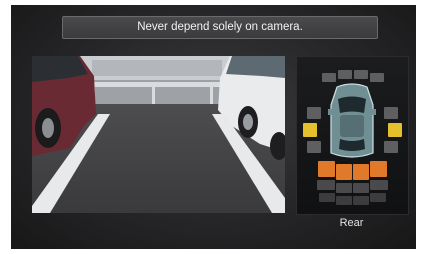  What do you see at coordinates (352, 120) in the screenshot?
I see `car-top-view-icon` at bounding box center [352, 120].